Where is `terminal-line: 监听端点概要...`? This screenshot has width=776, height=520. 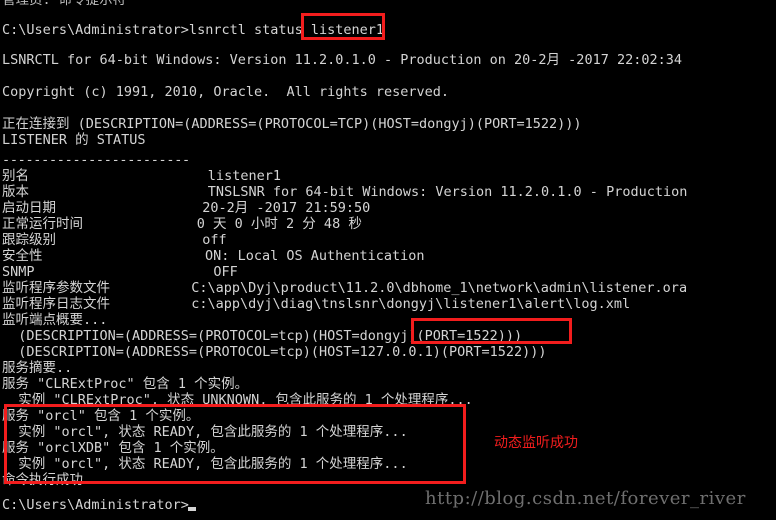
terminal-line: 监听端点概要... is located at coordinates (55, 320).